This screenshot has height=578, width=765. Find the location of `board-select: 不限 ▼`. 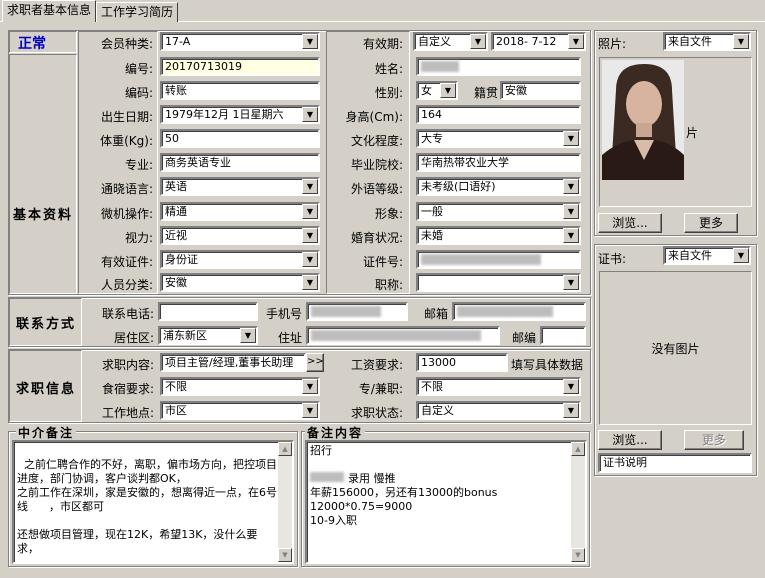

board-select: 不限 ▼ is located at coordinates (240, 386).